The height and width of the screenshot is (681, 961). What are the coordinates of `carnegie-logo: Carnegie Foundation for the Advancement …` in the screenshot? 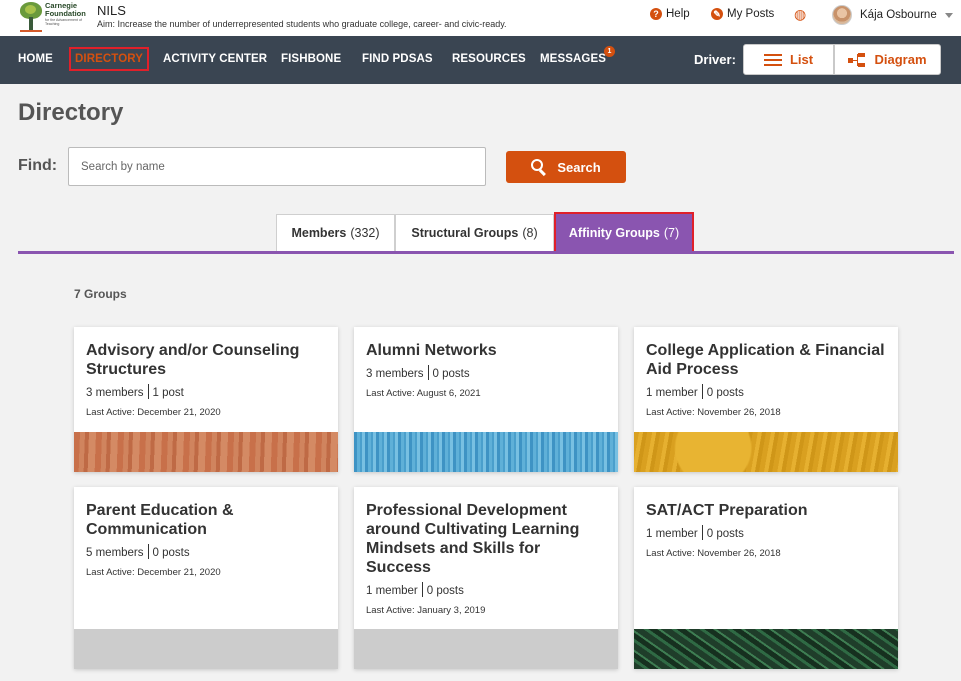 It's located at (54, 17).